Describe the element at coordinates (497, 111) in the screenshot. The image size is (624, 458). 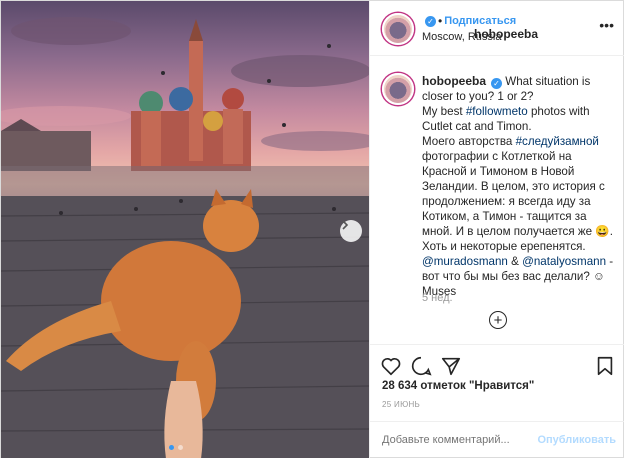
I see `hashtag-link: #followmeto` at that location.